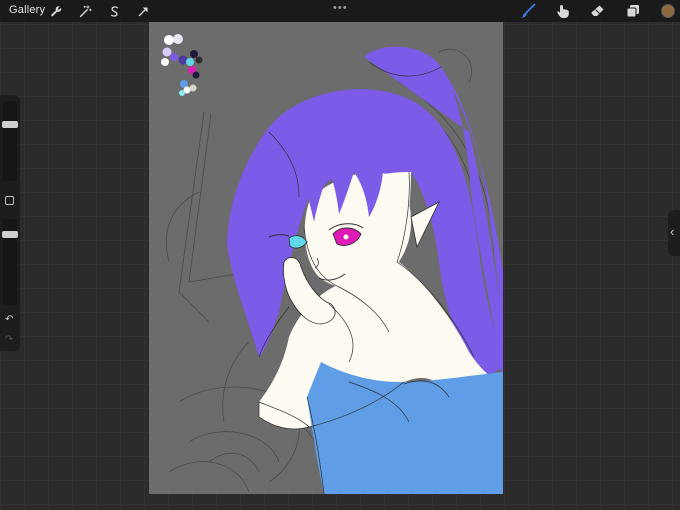 This screenshot has height=510, width=680. Describe the element at coordinates (10, 124) in the screenshot. I see `brush-size-thumb` at that location.